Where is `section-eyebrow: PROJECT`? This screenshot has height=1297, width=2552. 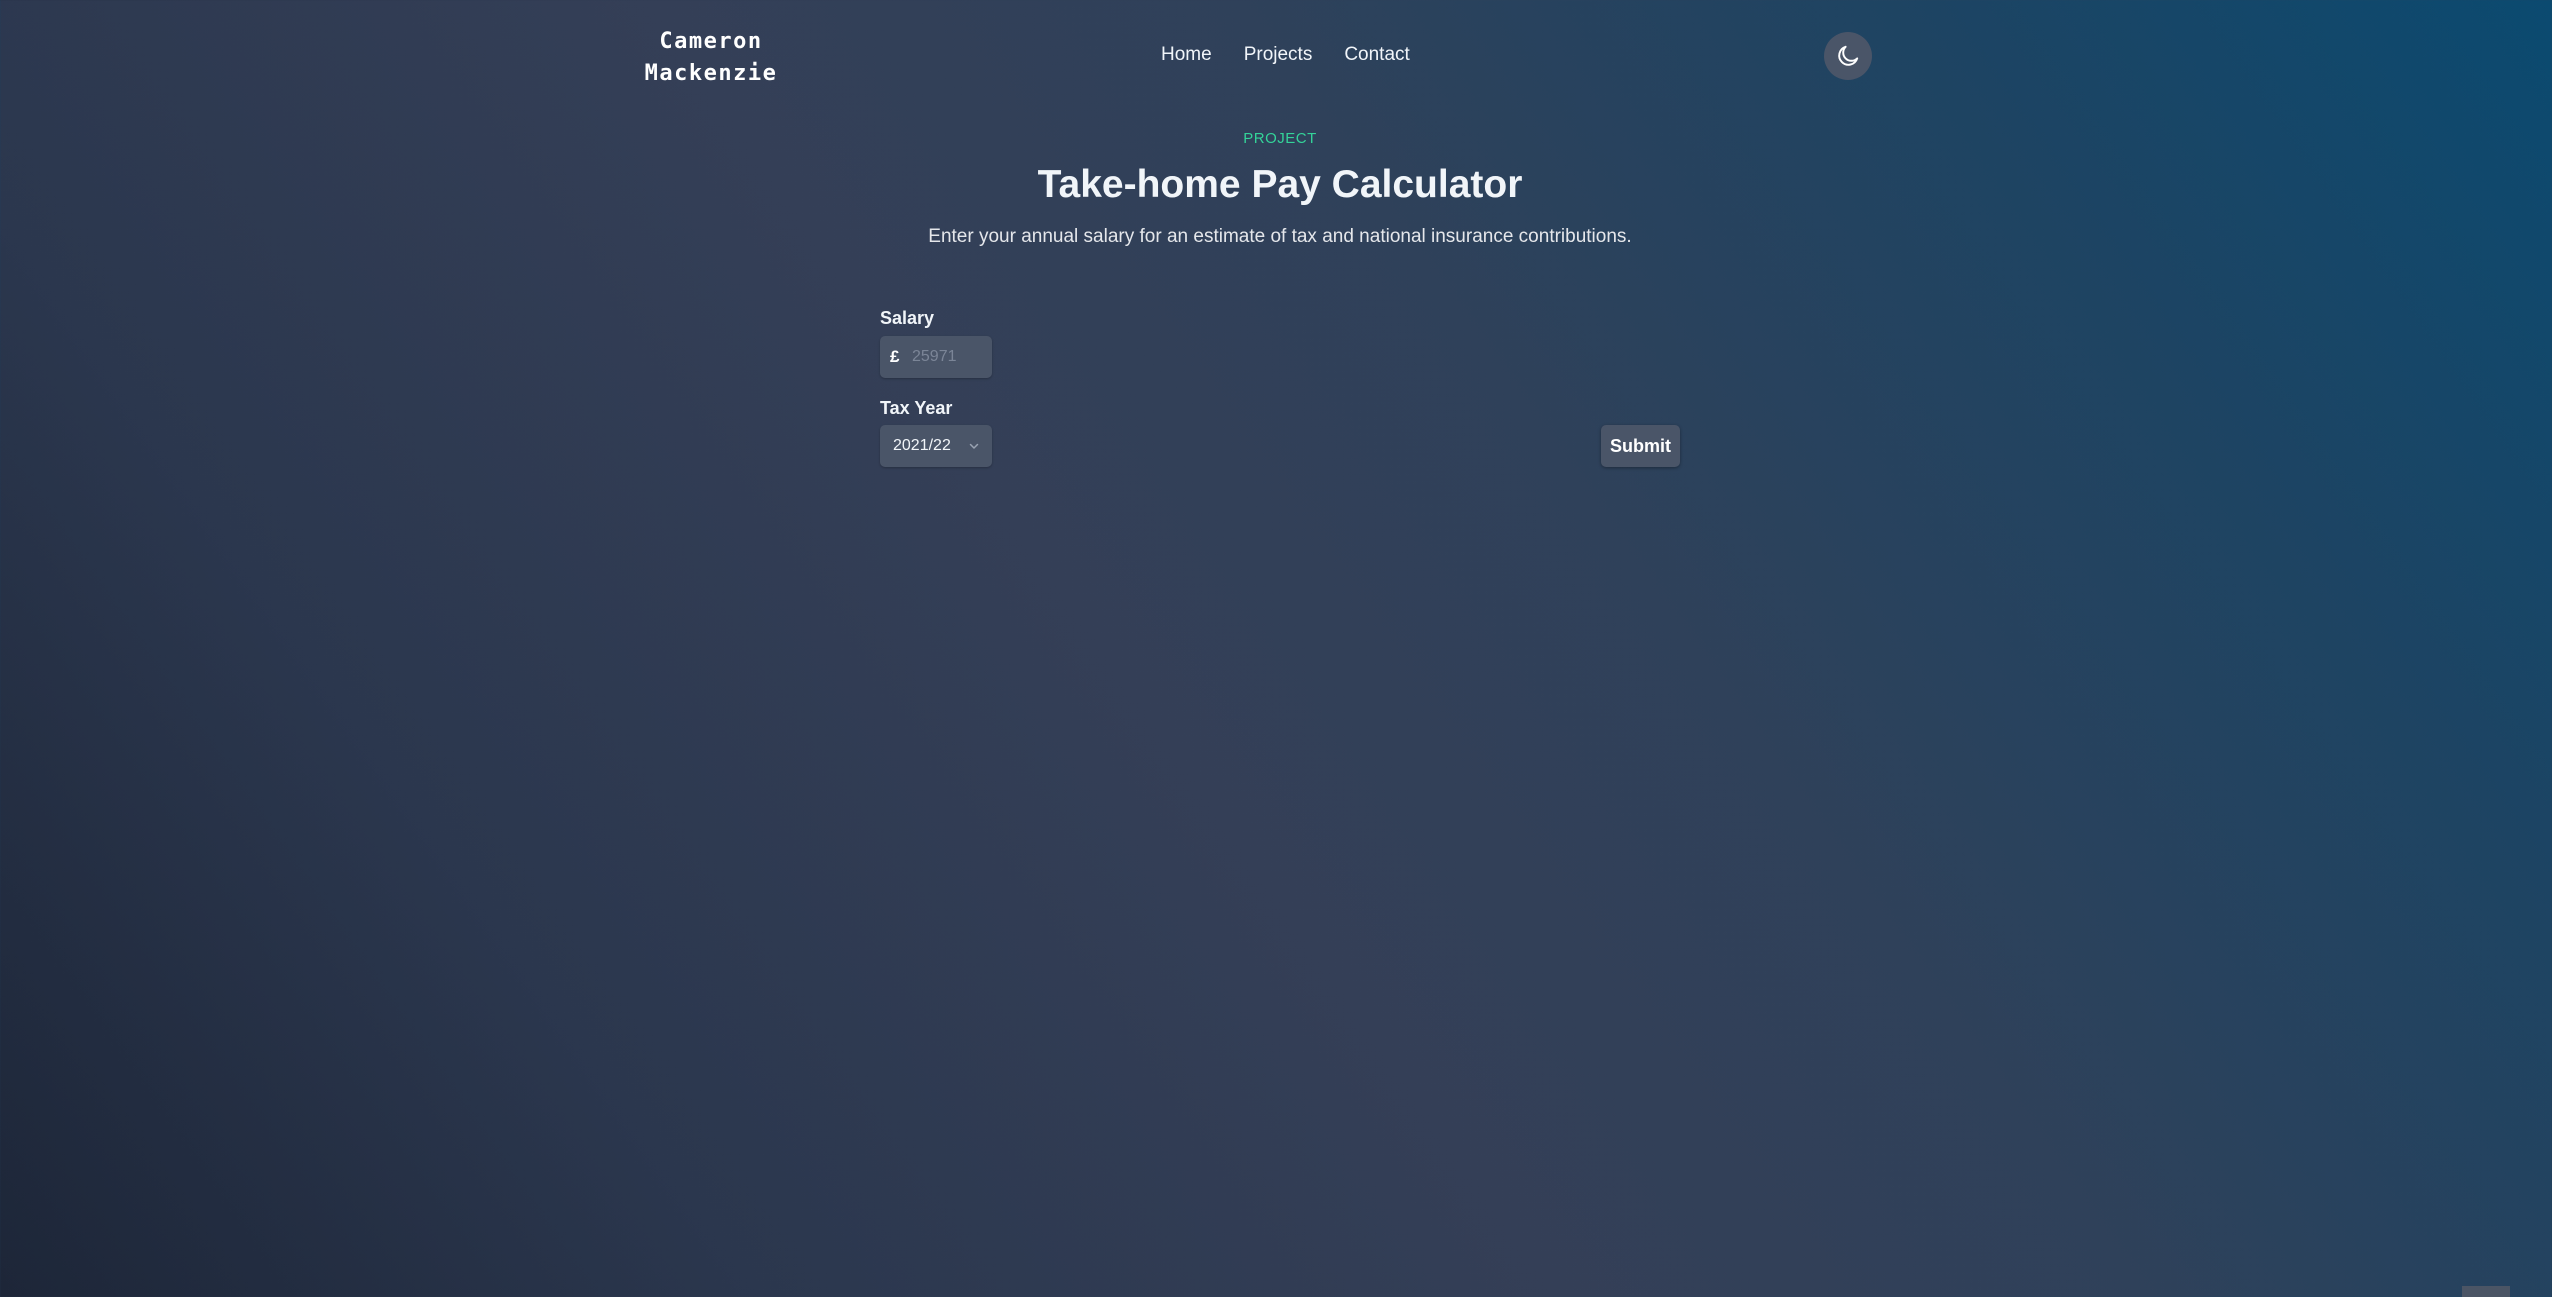 section-eyebrow: PROJECT is located at coordinates (1280, 138).